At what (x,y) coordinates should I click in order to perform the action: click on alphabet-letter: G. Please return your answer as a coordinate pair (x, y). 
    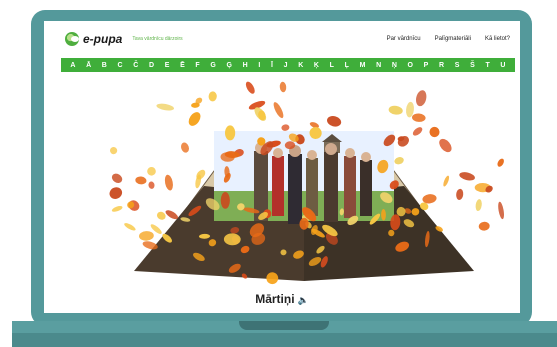
    Looking at the image, I should click on (212, 65).